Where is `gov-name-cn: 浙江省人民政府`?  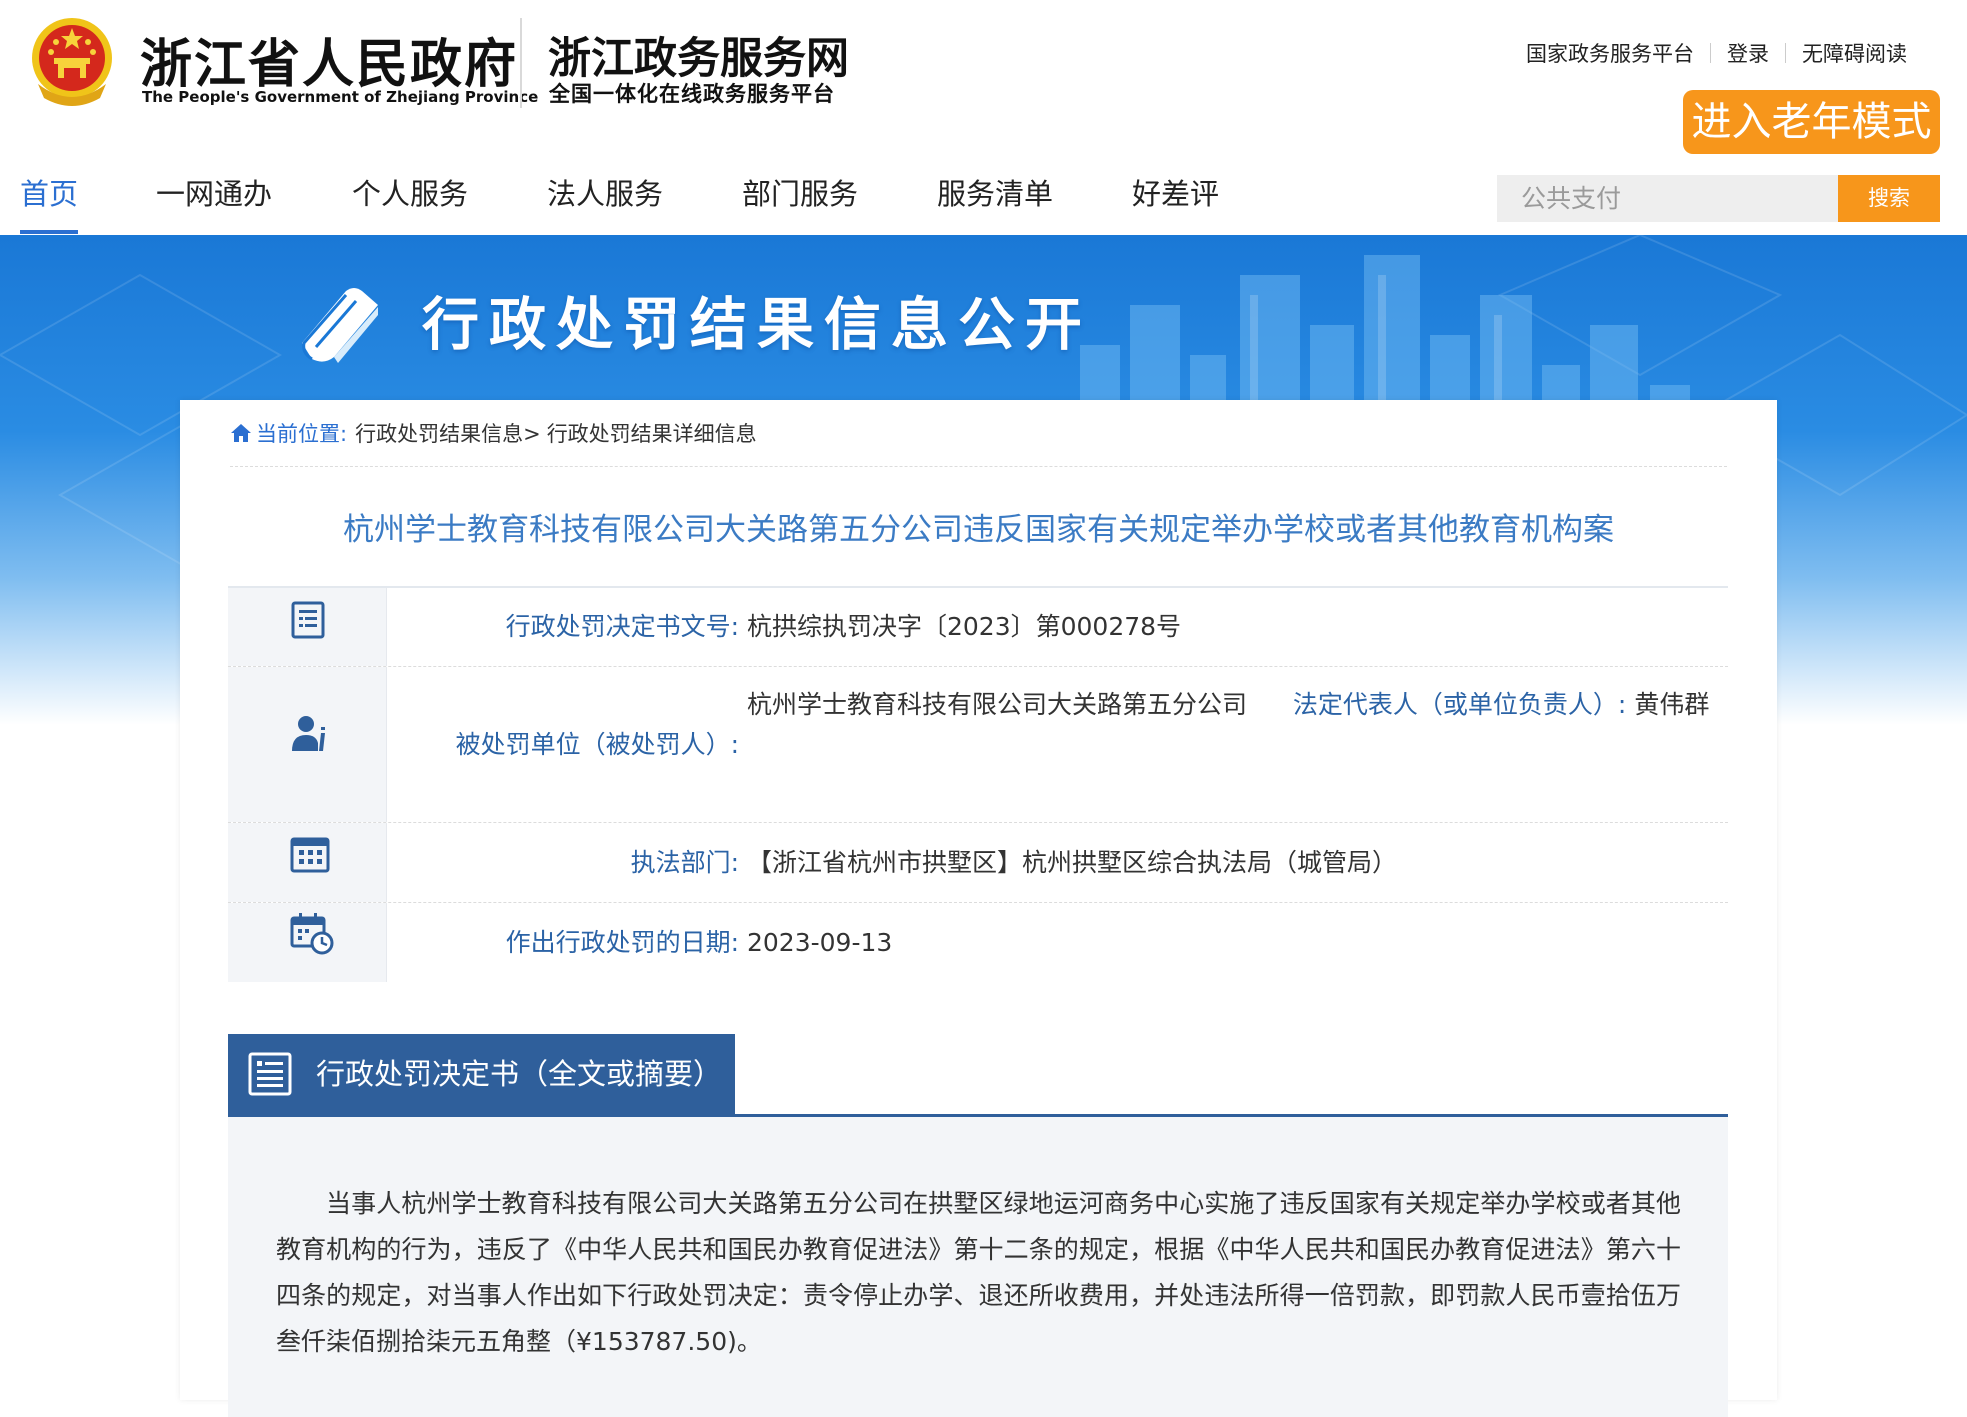 gov-name-cn: 浙江省人民政府 is located at coordinates (329, 64).